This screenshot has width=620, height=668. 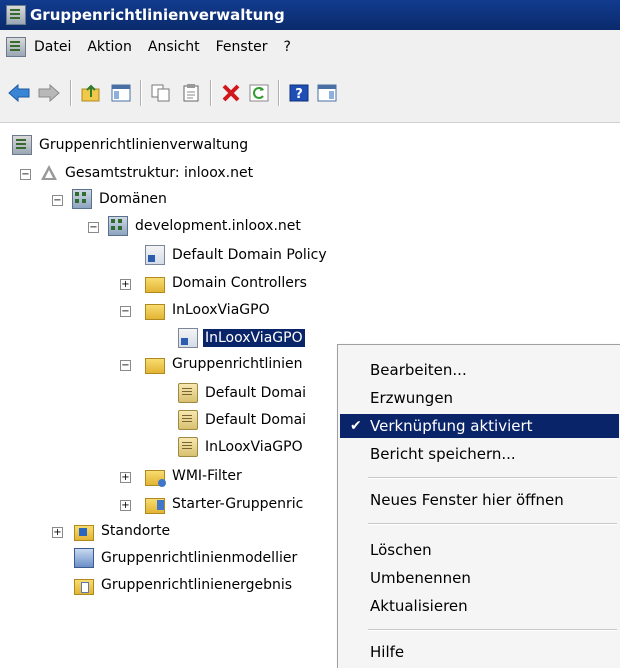 What do you see at coordinates (199, 558) in the screenshot?
I see `tree-item-label: Gruppenrichtlinienmodellier` at bounding box center [199, 558].